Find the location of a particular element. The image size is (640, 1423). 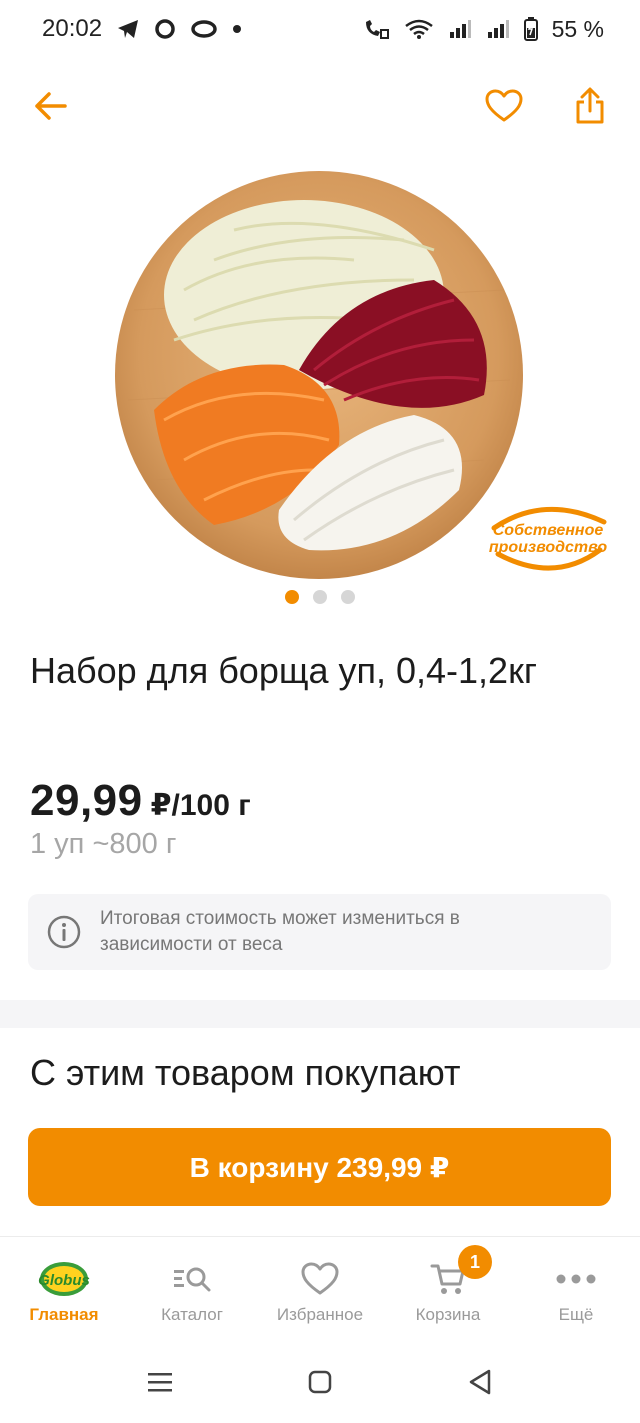

cart-count-badge: 1 is located at coordinates (475, 1262).